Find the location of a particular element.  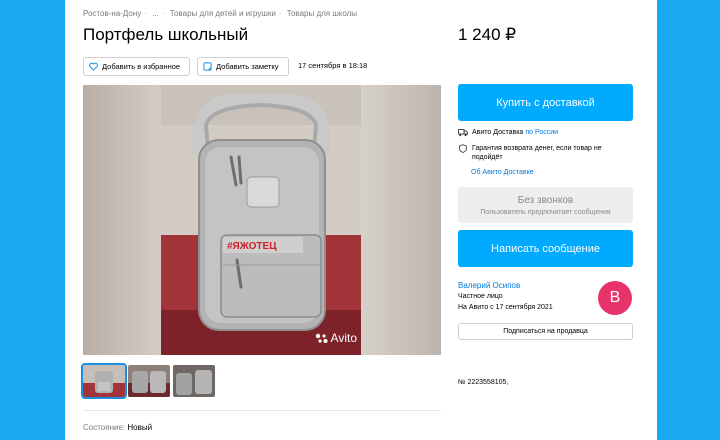

no-calls-title: Без звонков is located at coordinates (545, 200).